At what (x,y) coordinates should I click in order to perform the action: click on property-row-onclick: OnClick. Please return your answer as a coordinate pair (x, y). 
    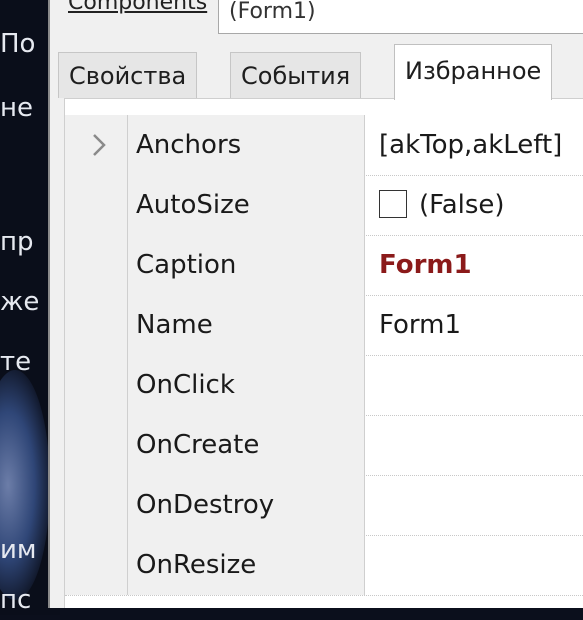
    Looking at the image, I should click on (324, 385).